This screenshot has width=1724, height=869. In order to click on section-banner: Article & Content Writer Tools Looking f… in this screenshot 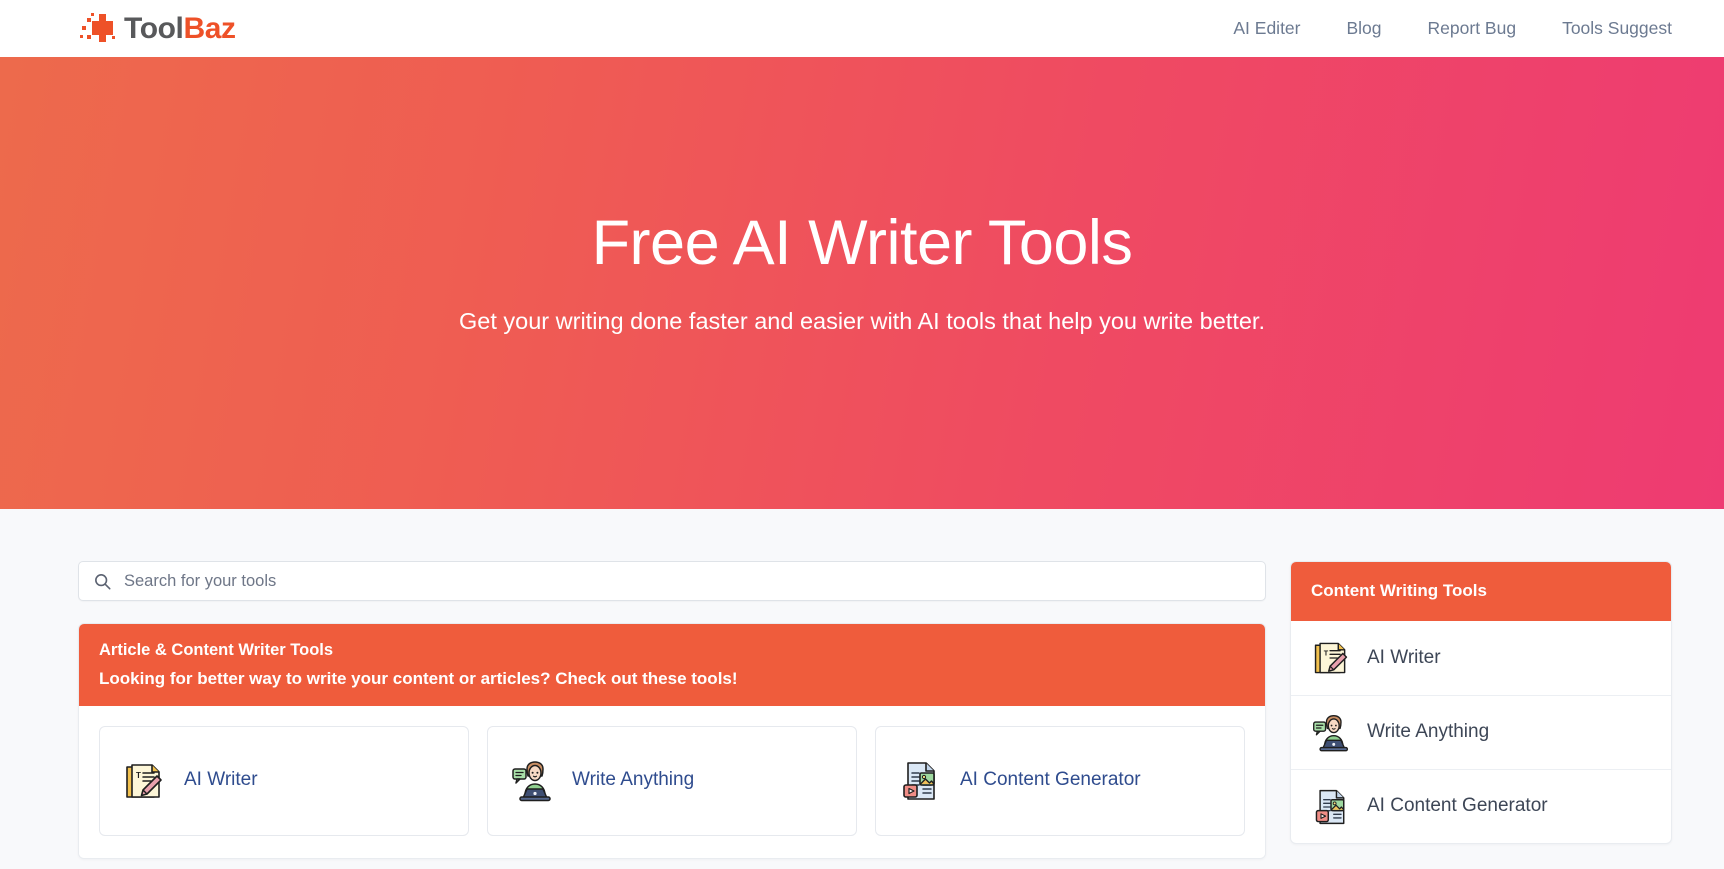, I will do `click(672, 665)`.